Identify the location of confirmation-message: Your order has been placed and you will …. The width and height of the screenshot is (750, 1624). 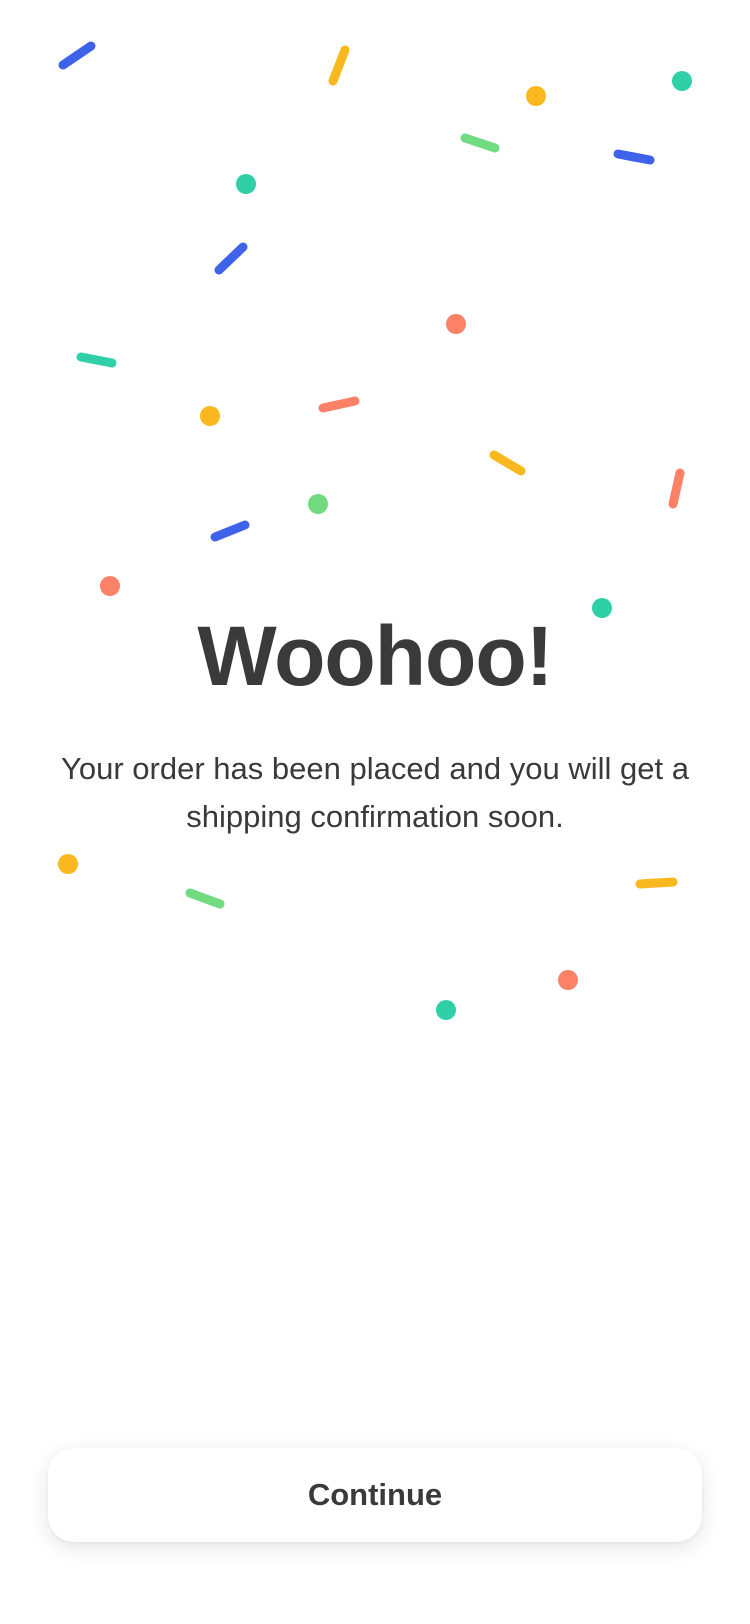
(375, 792).